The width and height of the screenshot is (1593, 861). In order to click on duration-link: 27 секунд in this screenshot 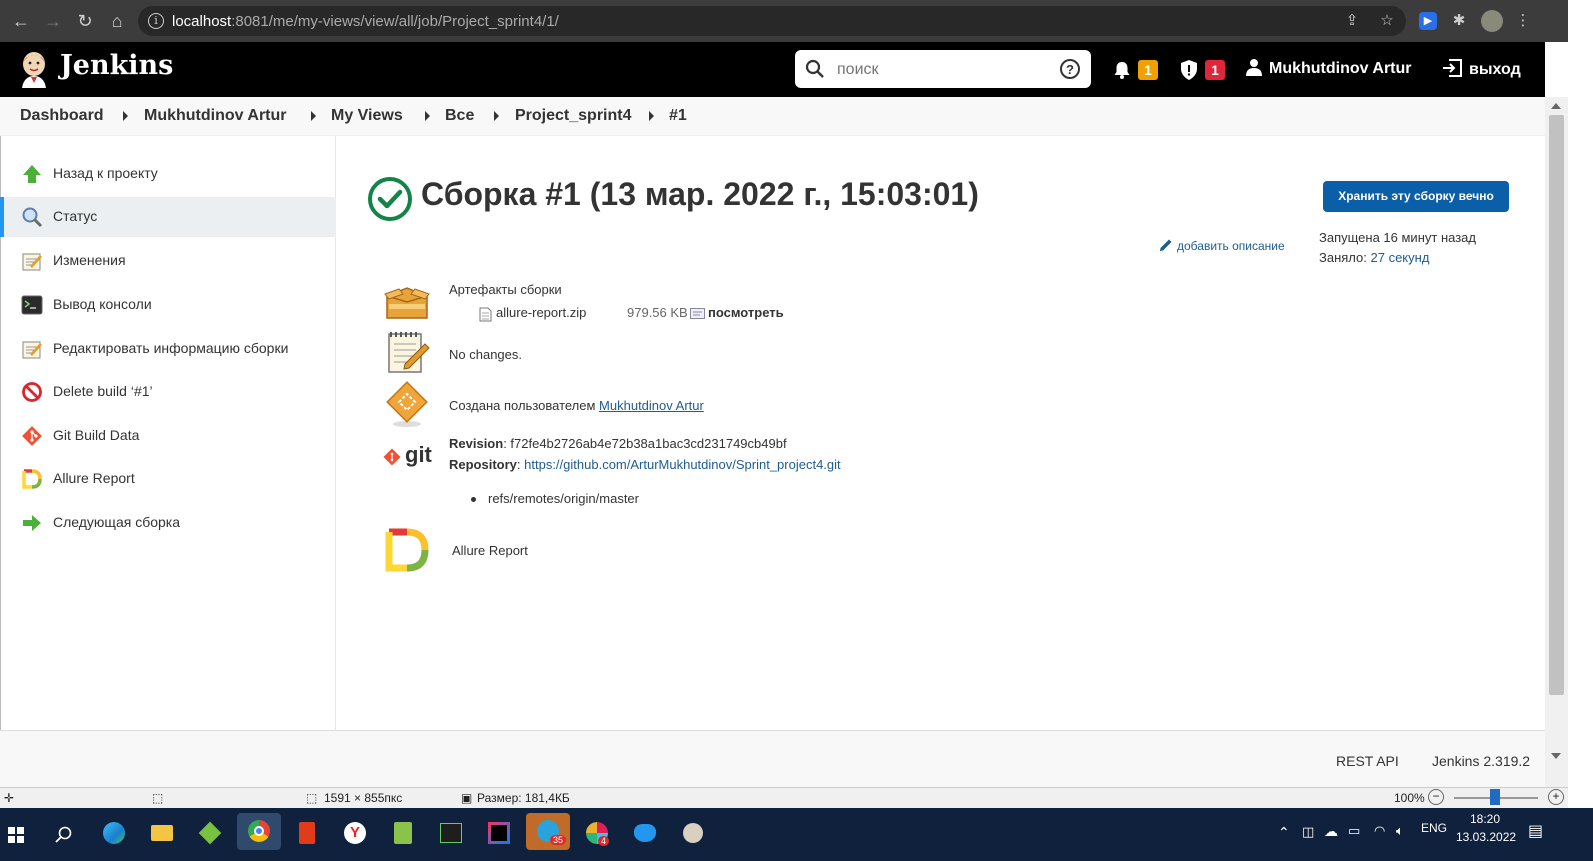, I will do `click(1400, 257)`.